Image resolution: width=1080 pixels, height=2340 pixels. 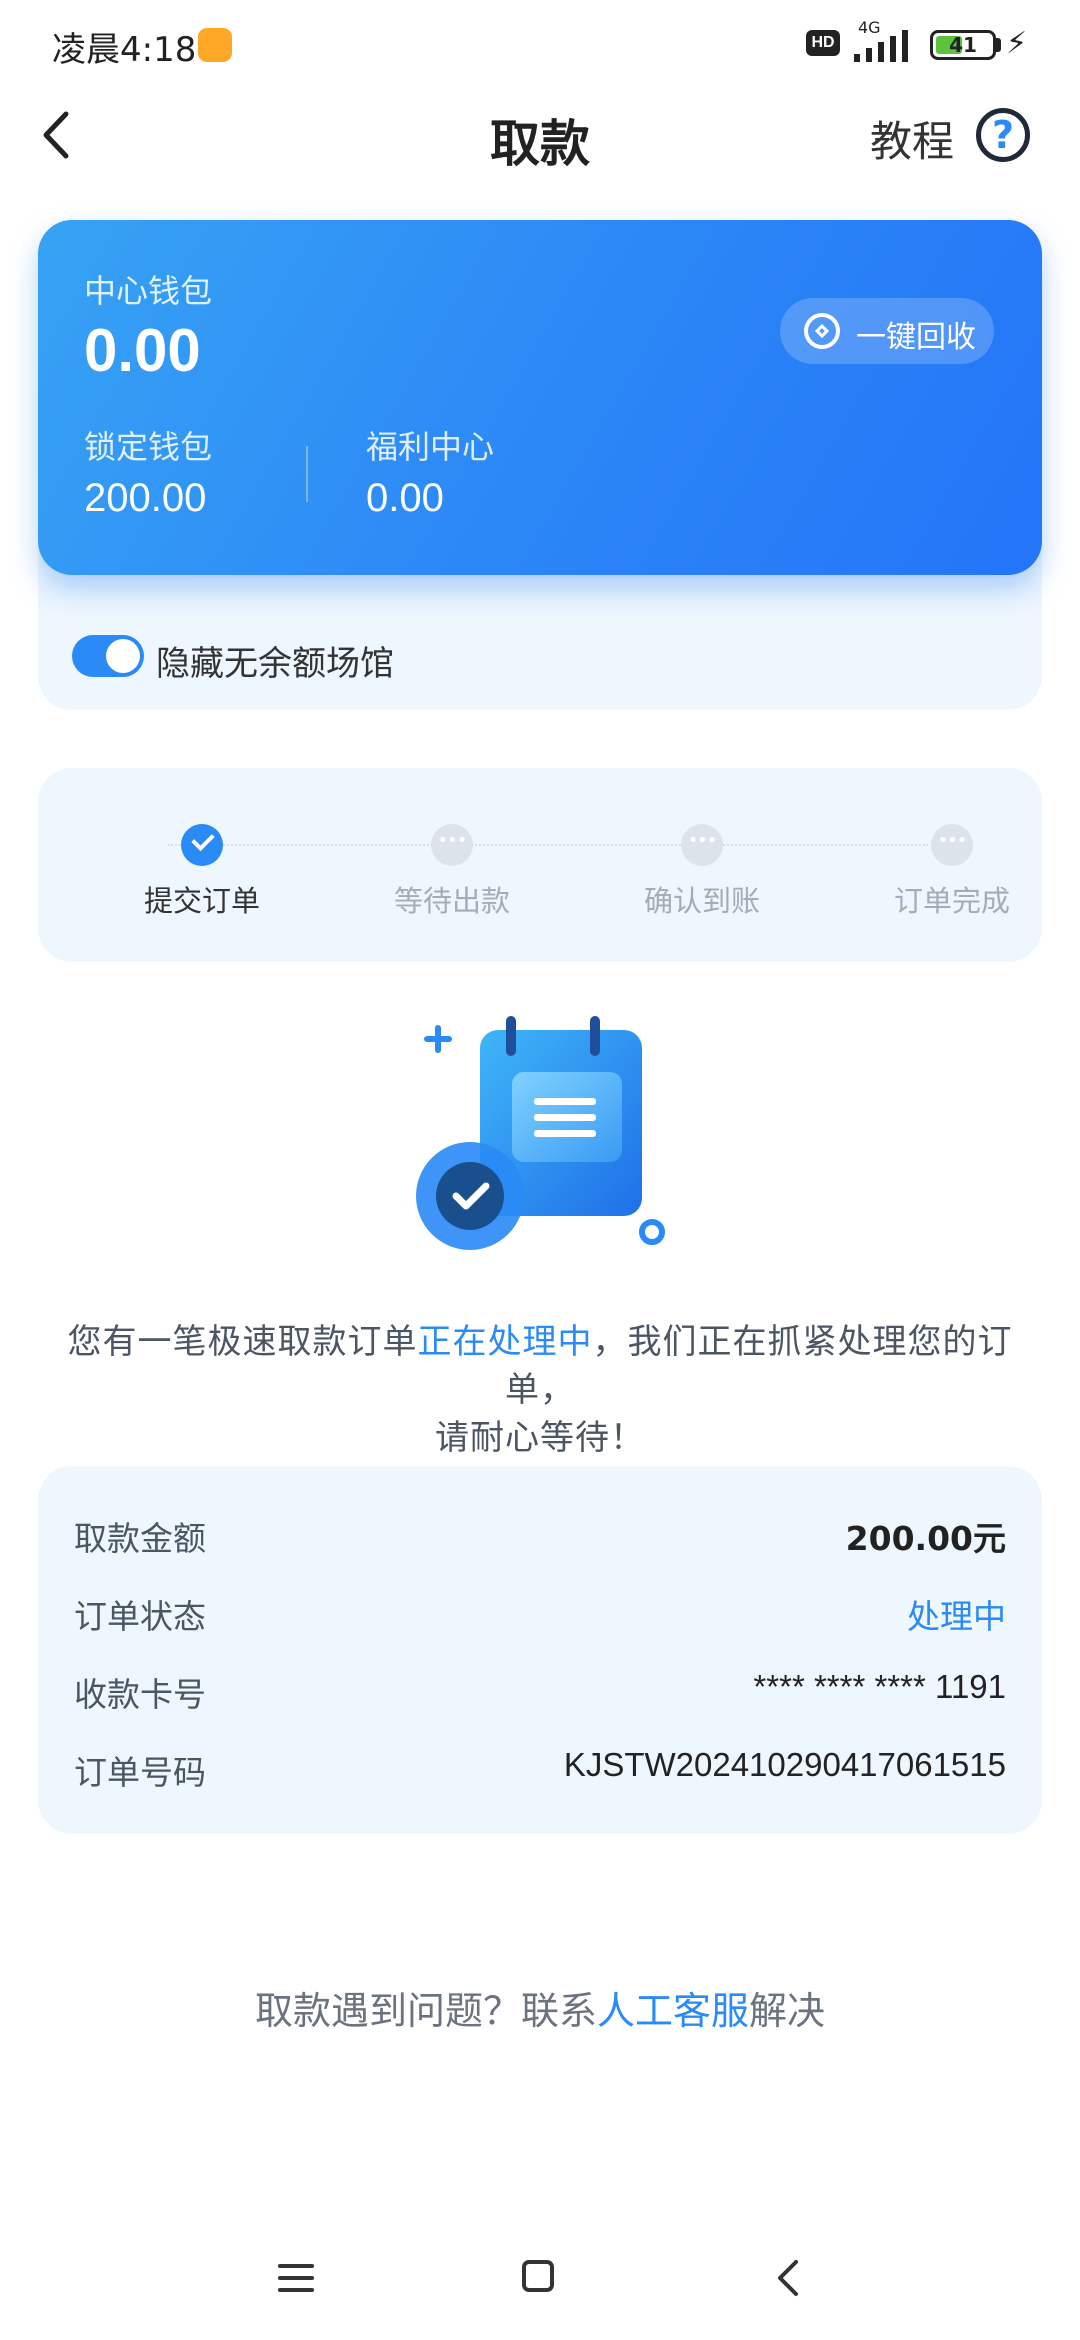 I want to click on help-footer: 取款遇到问题？联系人工客服解决, so click(x=540, y=2007).